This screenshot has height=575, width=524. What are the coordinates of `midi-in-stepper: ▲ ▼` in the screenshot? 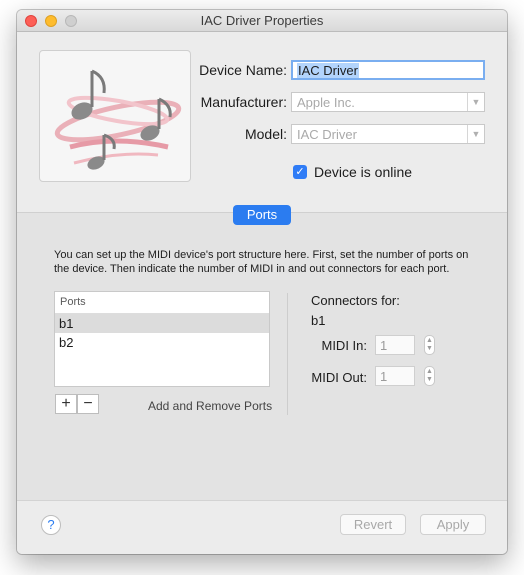 It's located at (429, 345).